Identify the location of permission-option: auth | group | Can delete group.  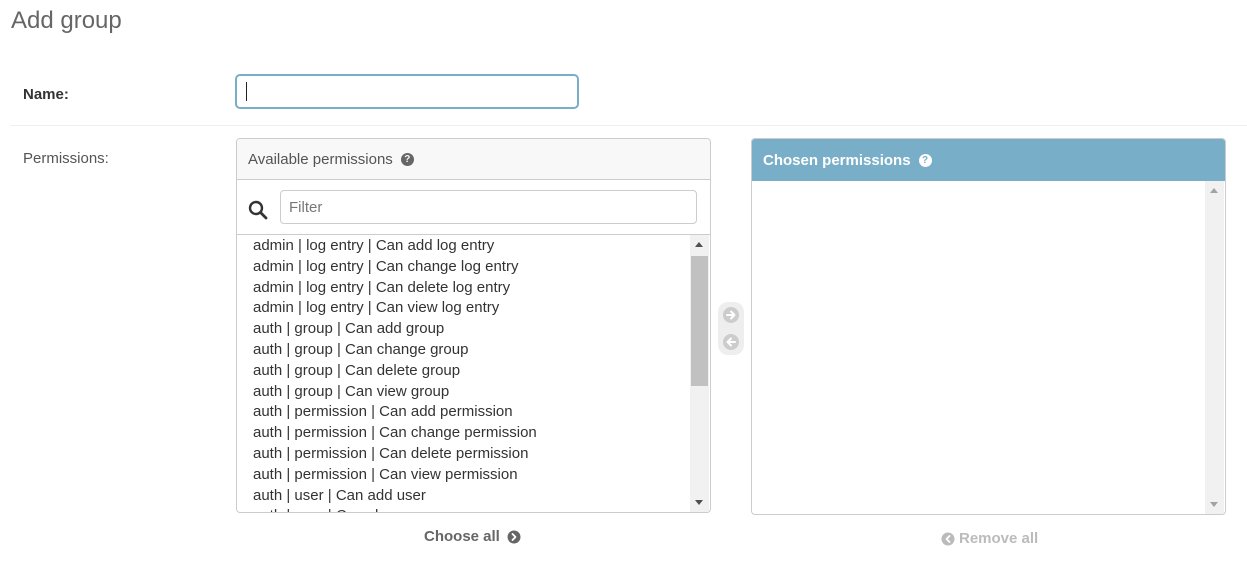
(473, 371).